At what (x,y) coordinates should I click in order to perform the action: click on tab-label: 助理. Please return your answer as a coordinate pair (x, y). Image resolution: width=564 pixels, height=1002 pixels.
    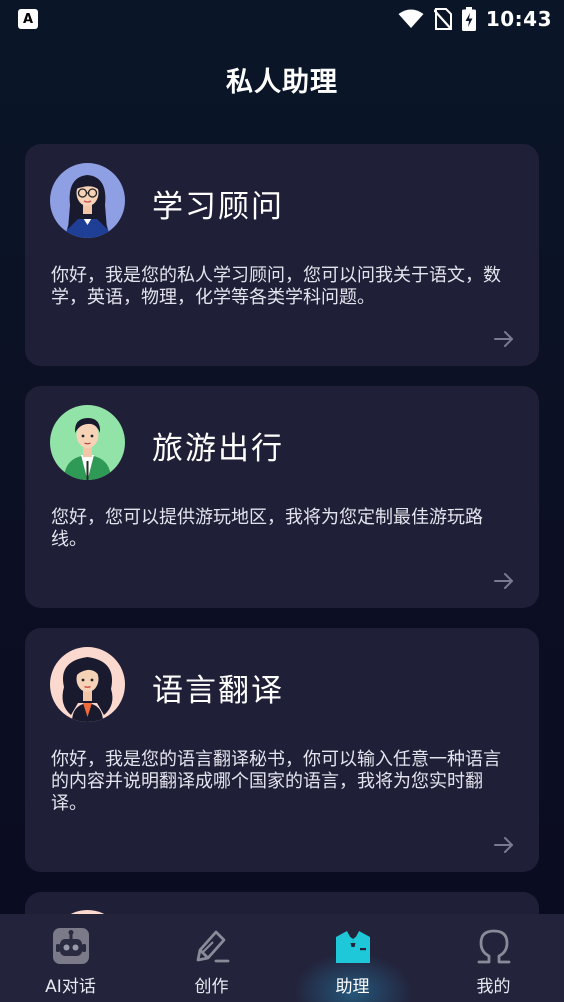
    Looking at the image, I should click on (352, 987).